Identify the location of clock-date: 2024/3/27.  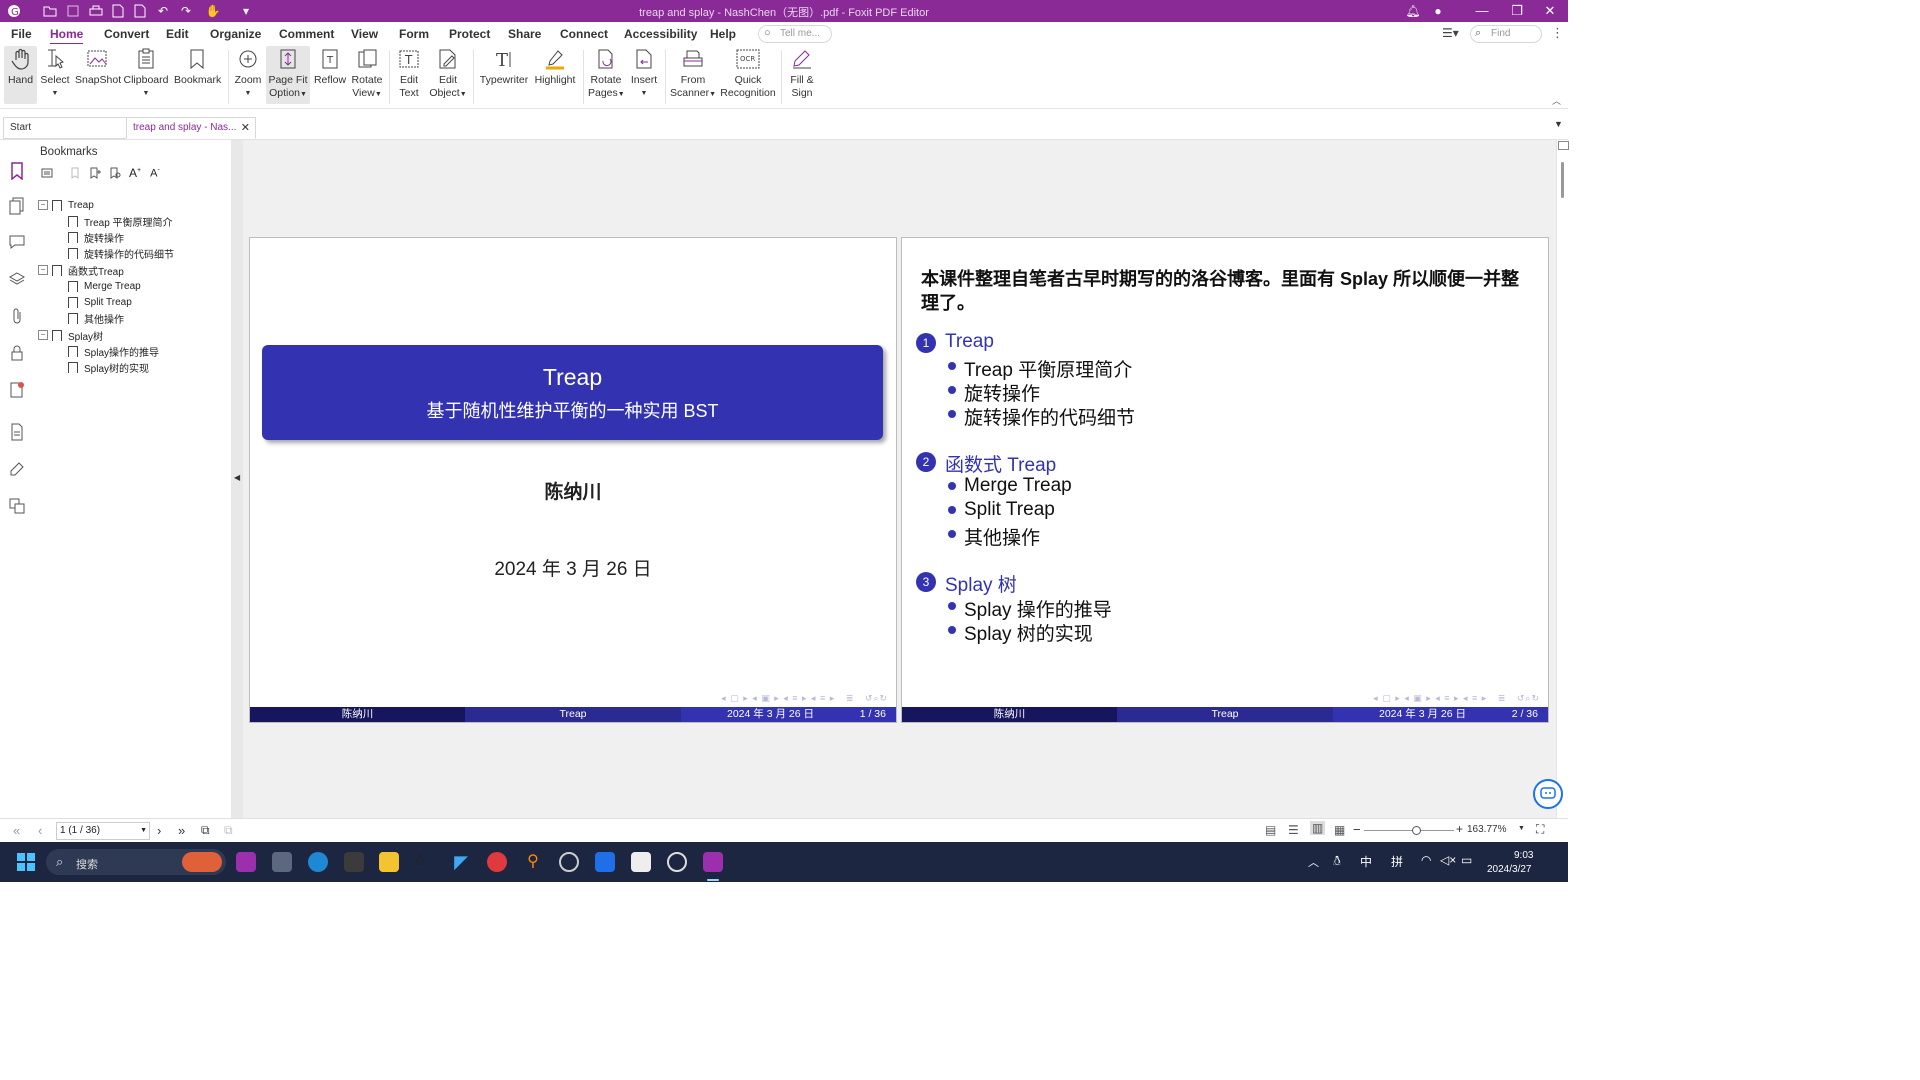
(1509, 869).